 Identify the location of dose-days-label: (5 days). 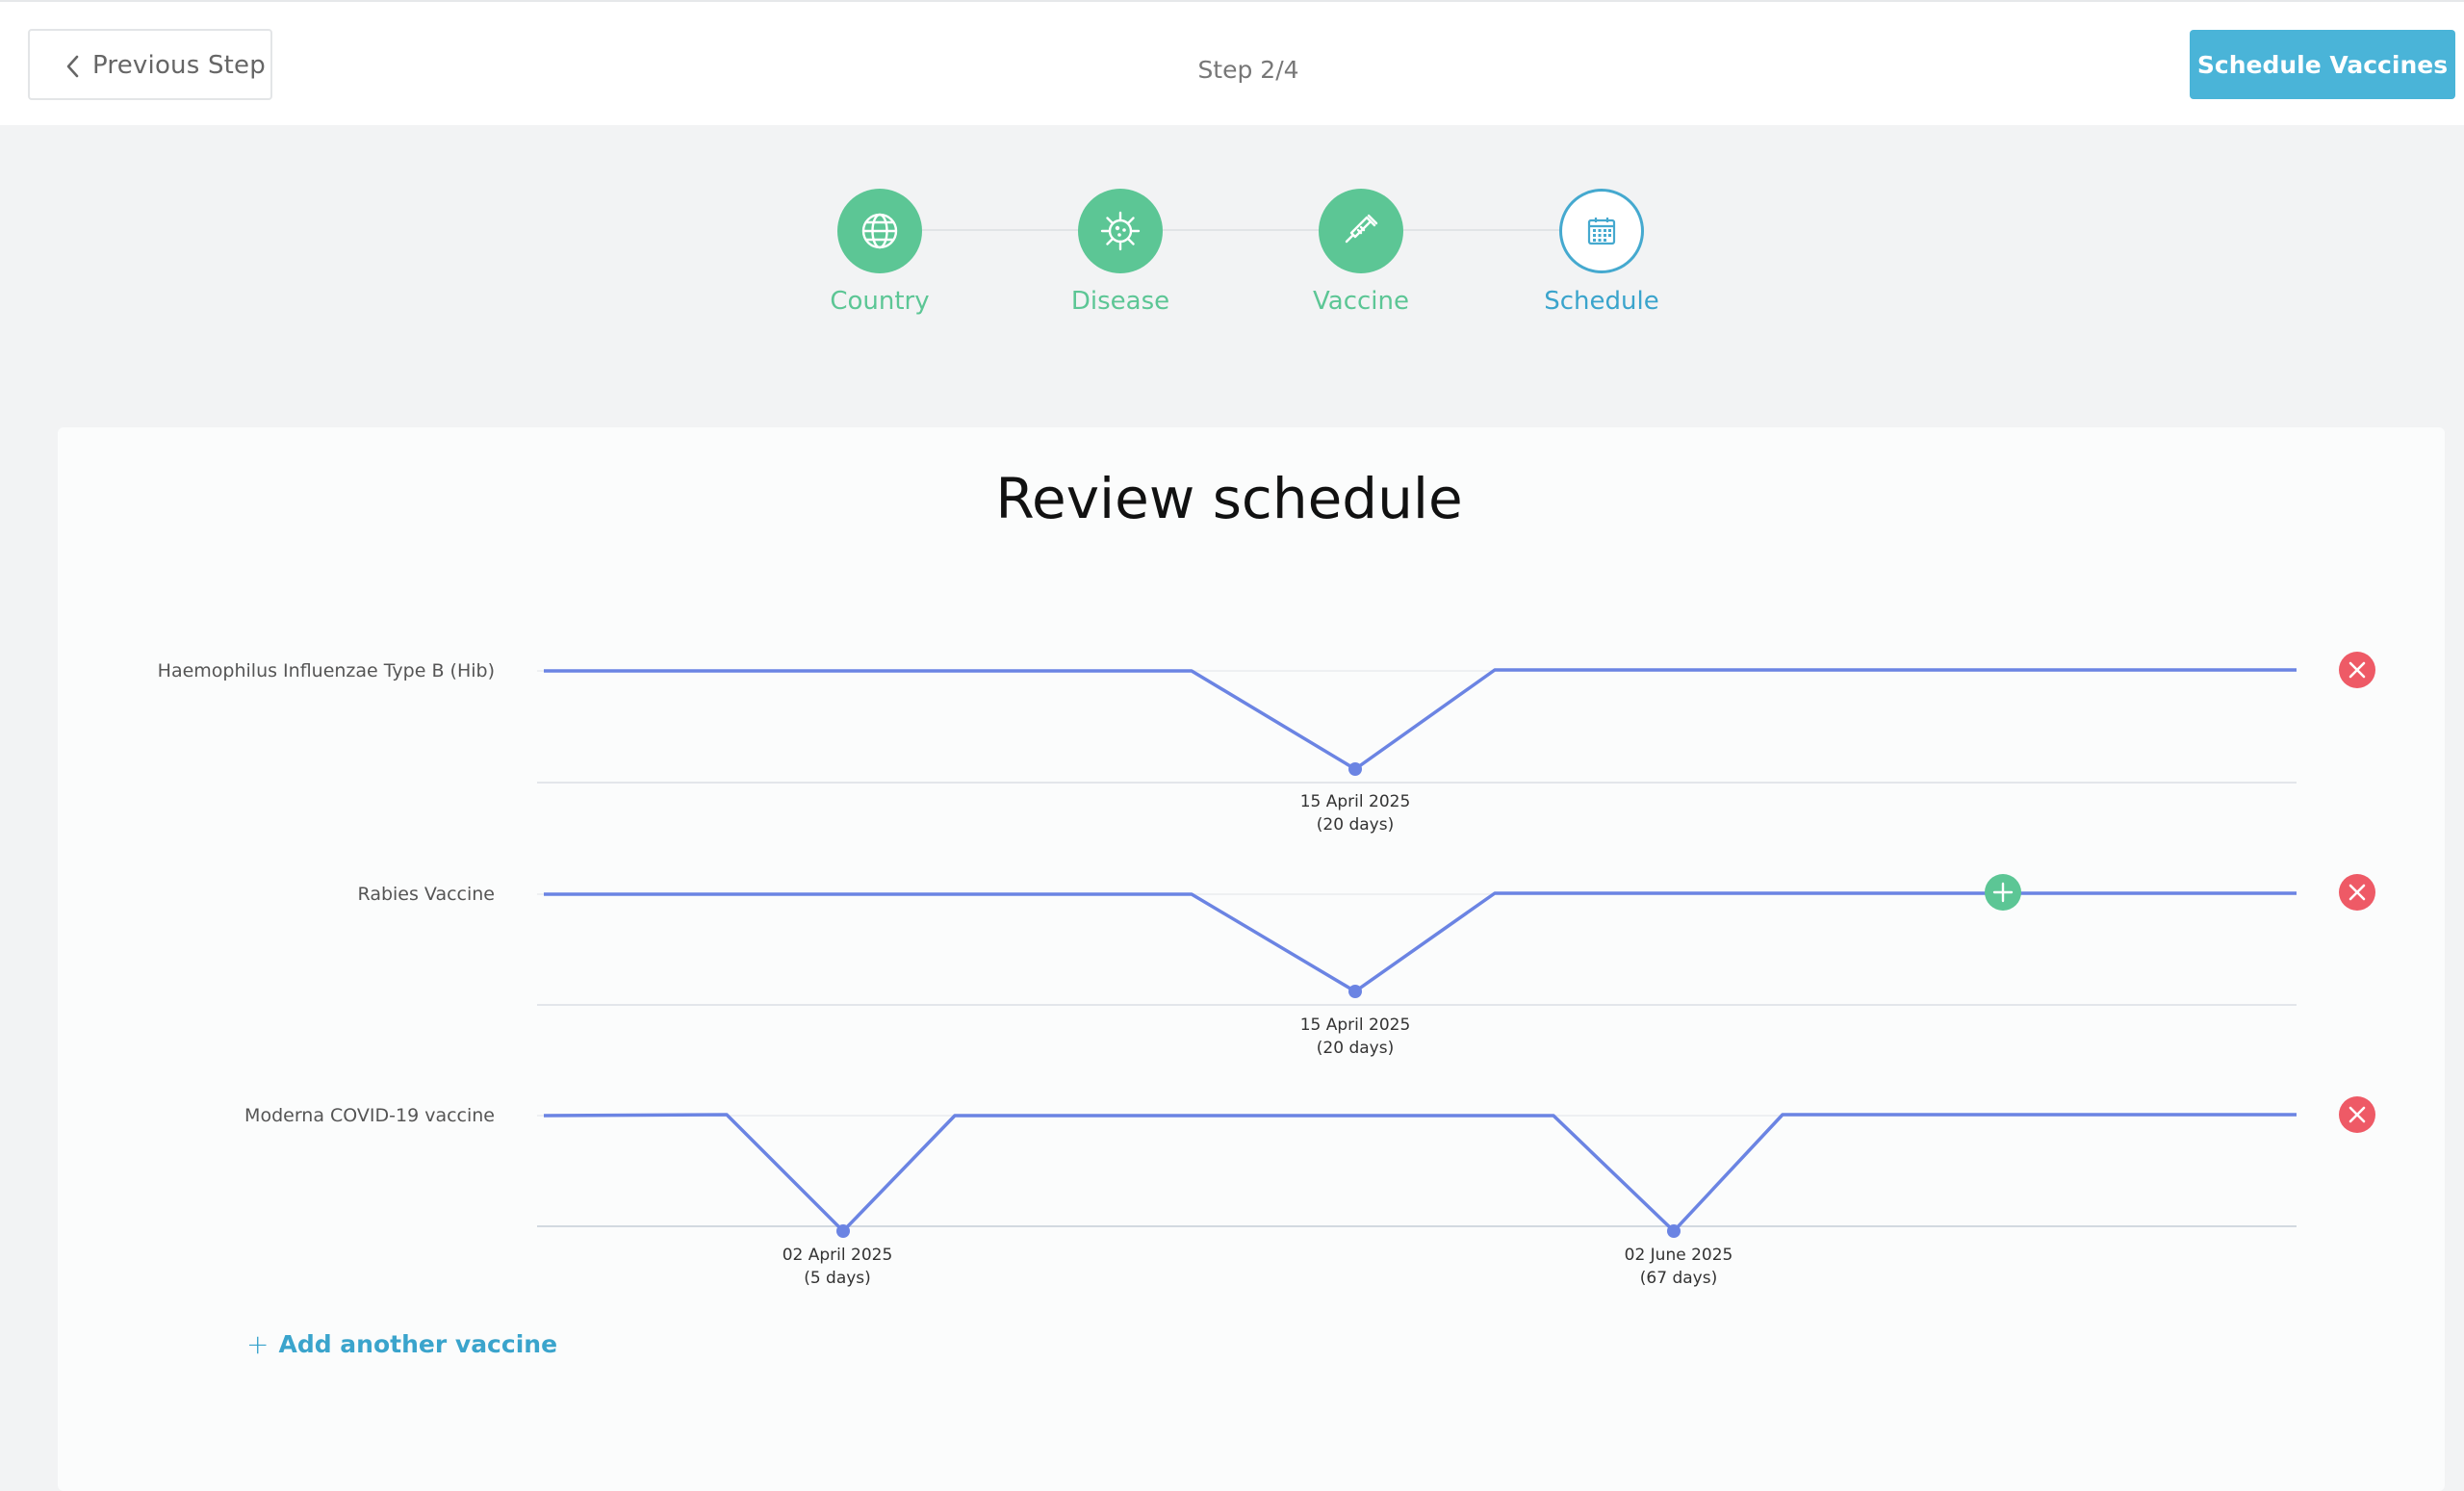
(837, 1278).